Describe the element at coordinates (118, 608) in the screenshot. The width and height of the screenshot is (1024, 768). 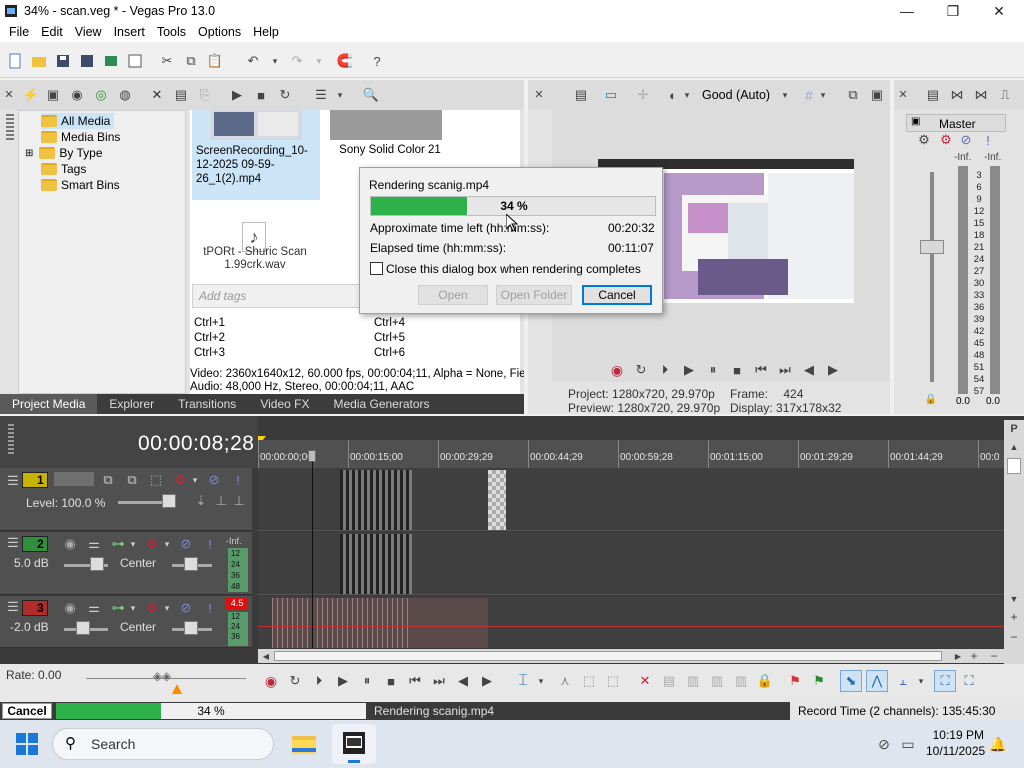
I see `automation-icon: ⊶` at that location.